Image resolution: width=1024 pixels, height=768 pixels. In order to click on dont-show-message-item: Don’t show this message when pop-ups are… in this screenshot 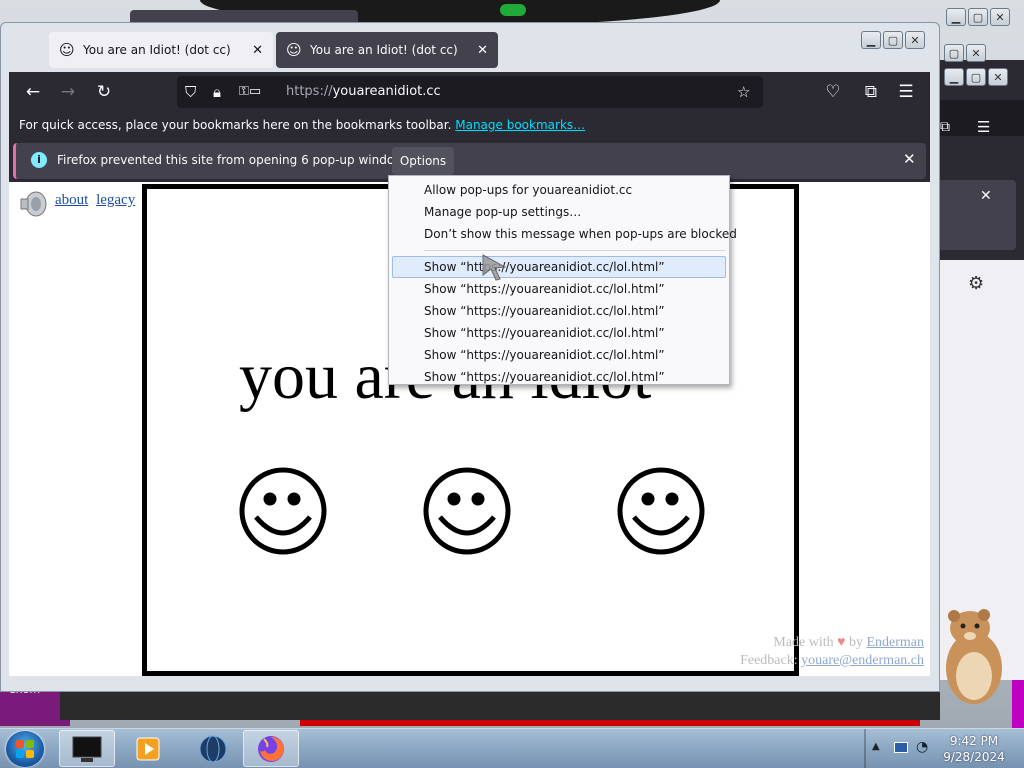, I will do `click(563, 234)`.